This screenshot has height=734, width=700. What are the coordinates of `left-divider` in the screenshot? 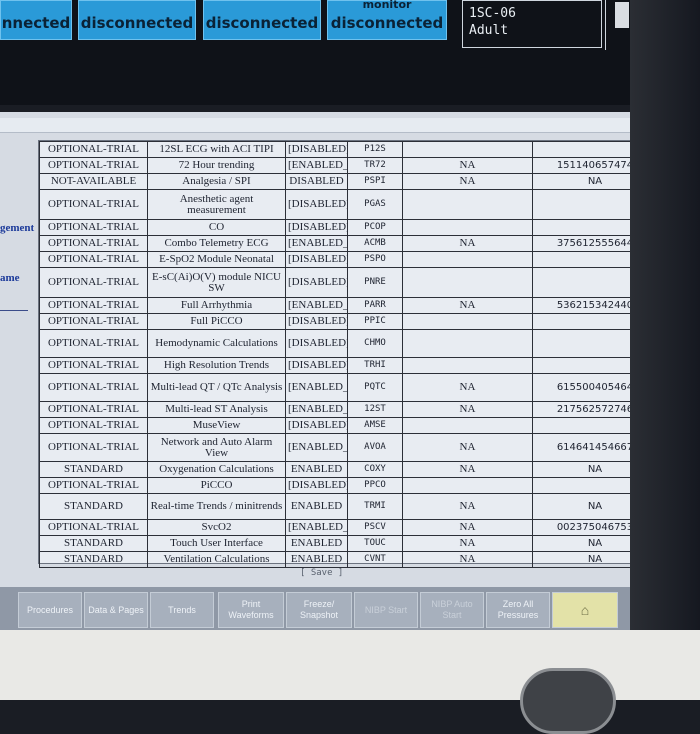 It's located at (14, 310).